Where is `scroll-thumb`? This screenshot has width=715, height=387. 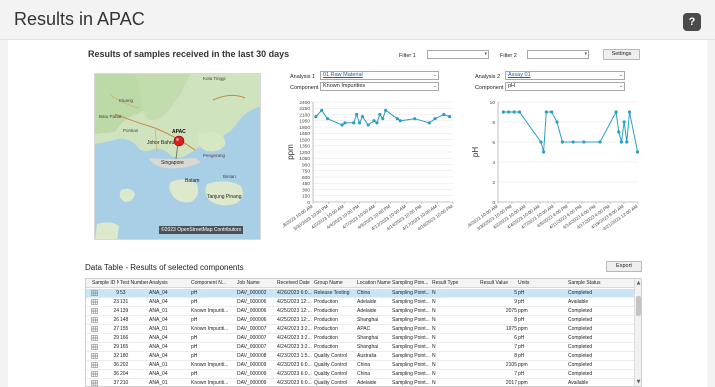 scroll-thumb is located at coordinates (638, 306).